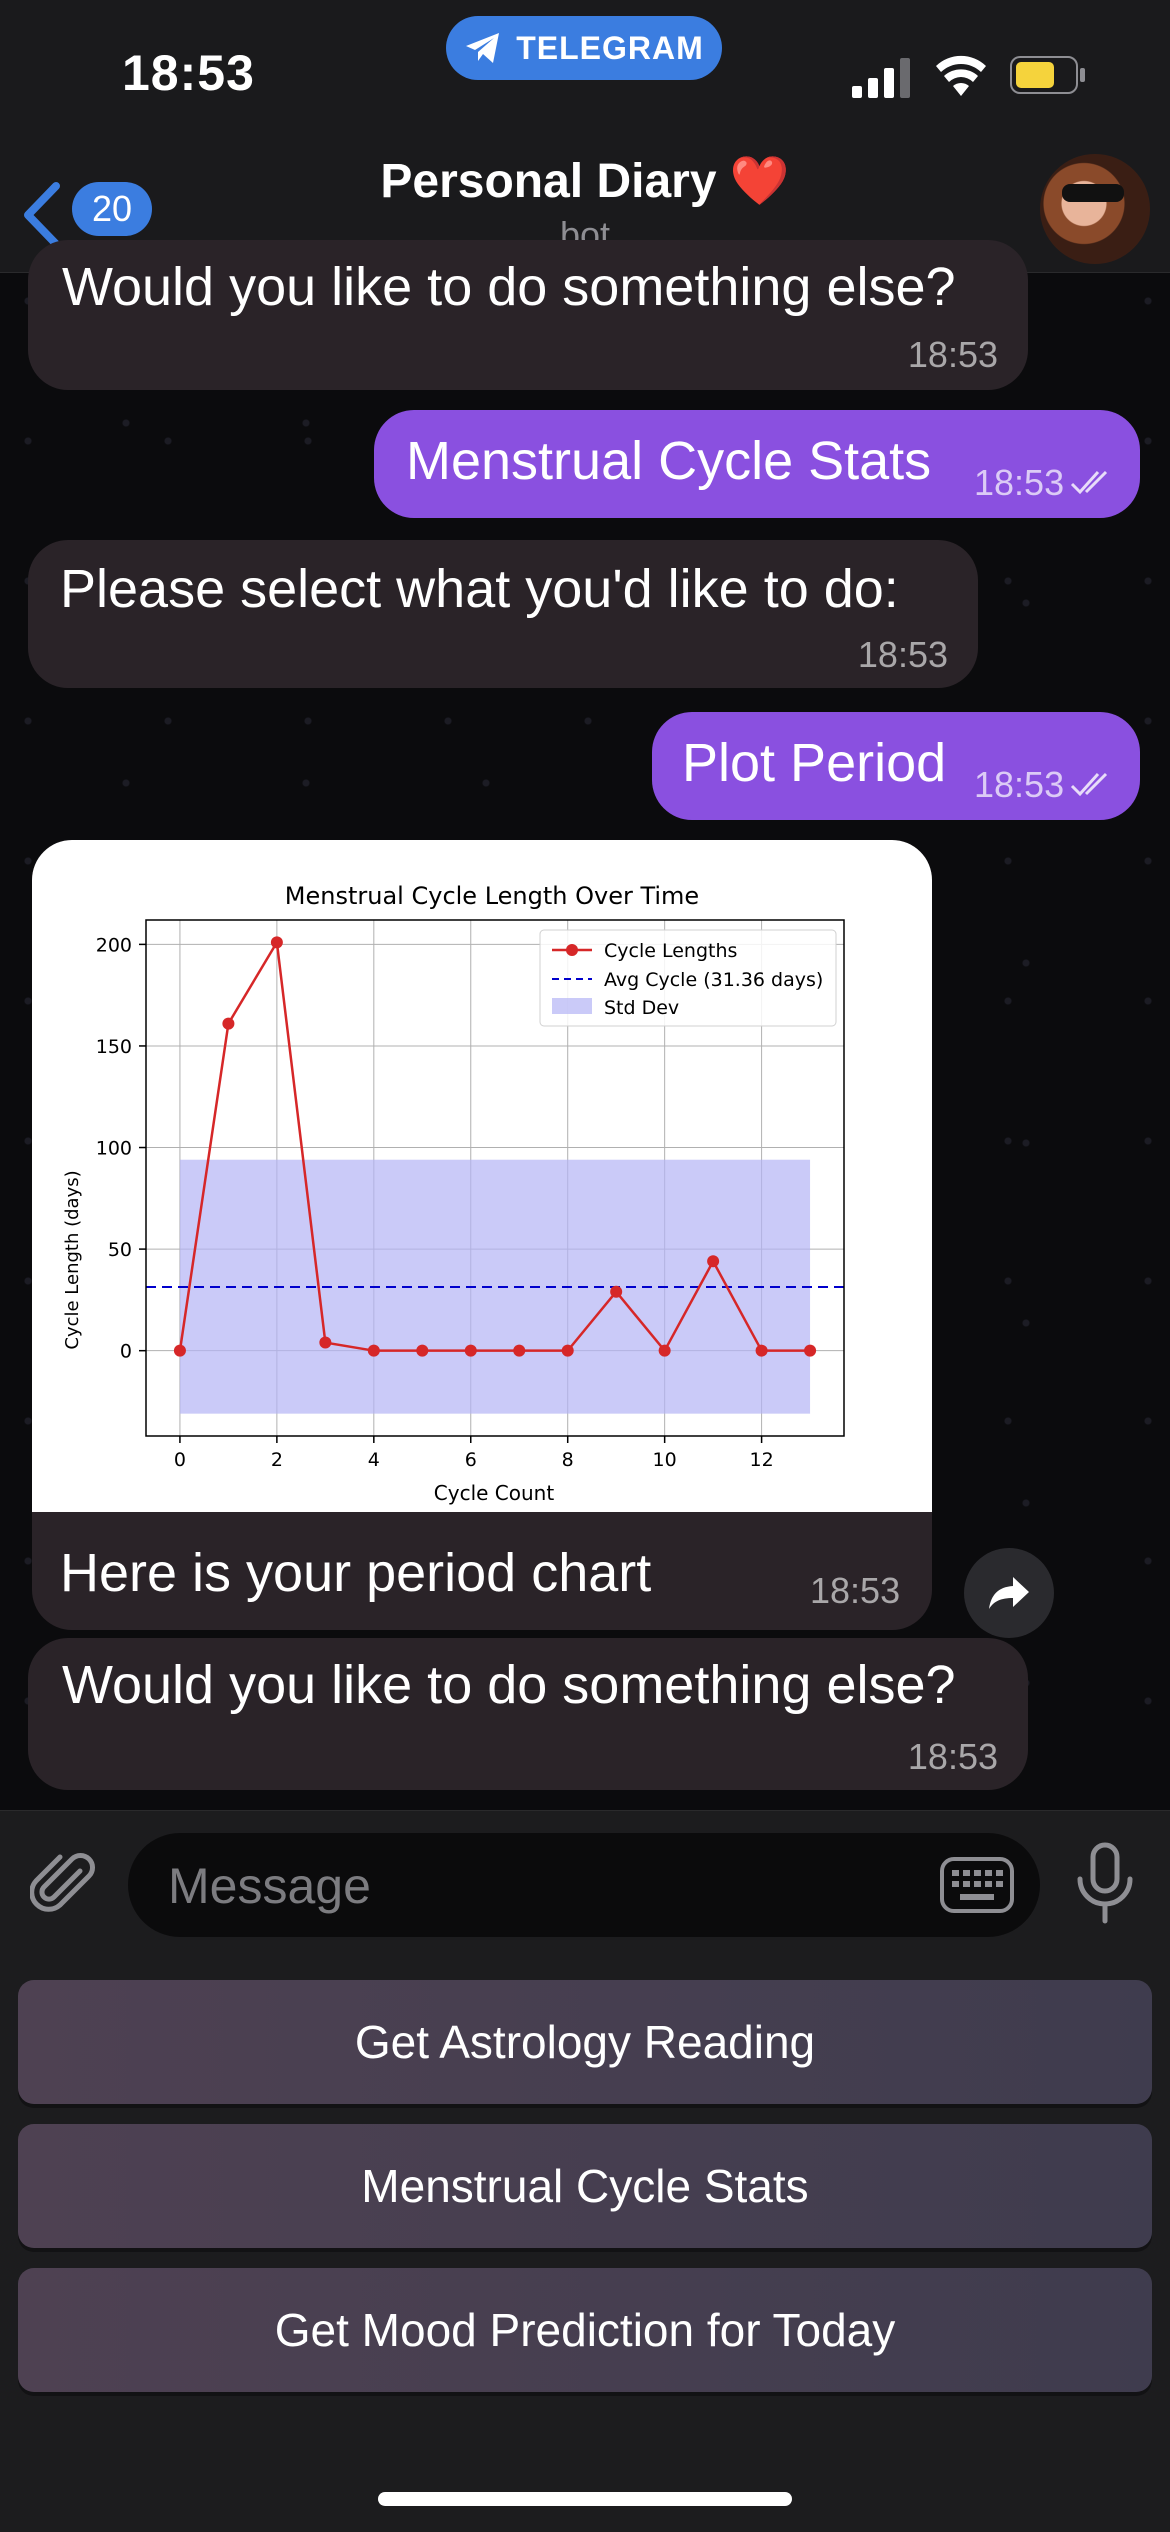 The height and width of the screenshot is (2532, 1170). What do you see at coordinates (126, 1352) in the screenshot?
I see `chart-y-tick-label: 0` at bounding box center [126, 1352].